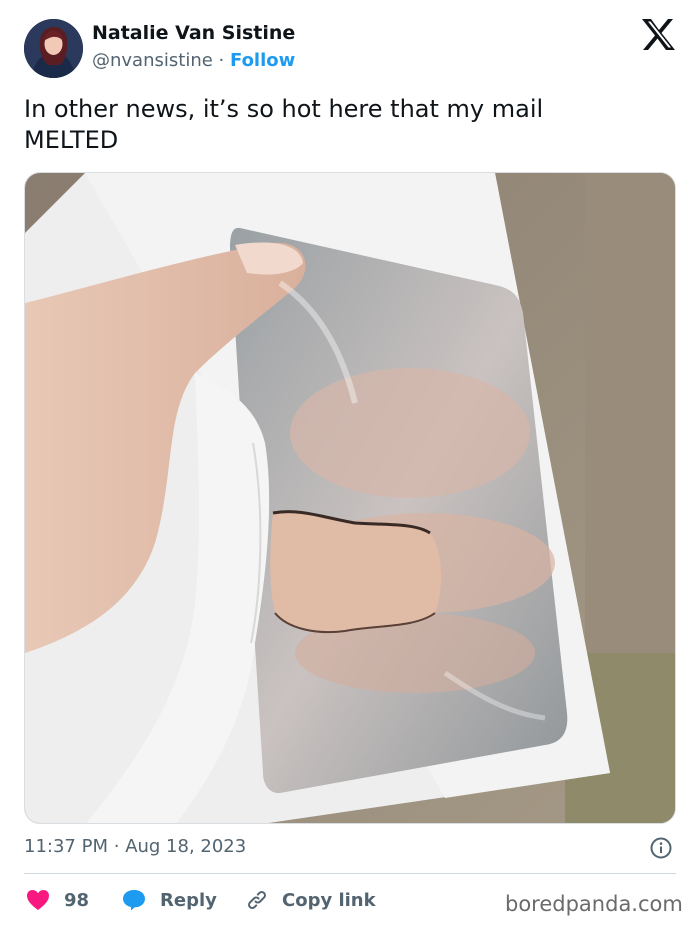  Describe the element at coordinates (350, 873) in the screenshot. I see `divider` at that location.